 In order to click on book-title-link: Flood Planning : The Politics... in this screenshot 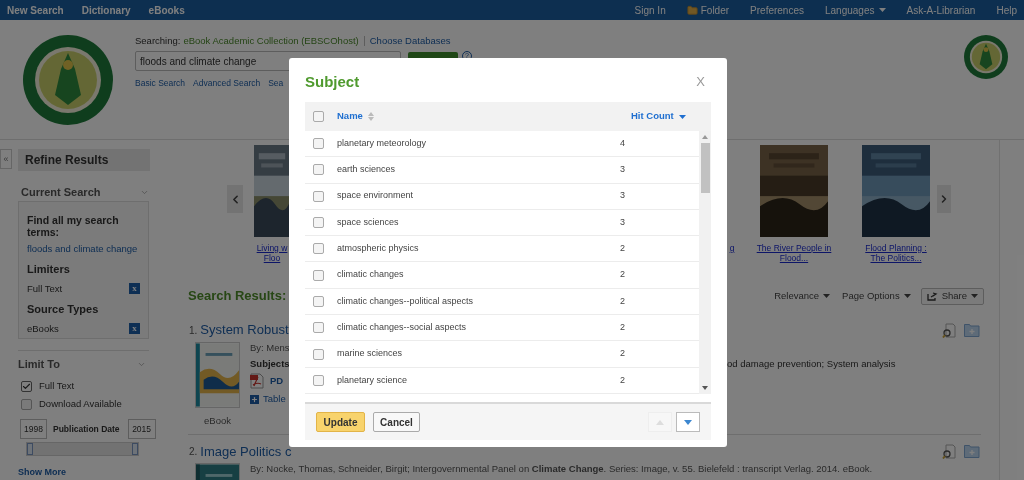, I will do `click(896, 253)`.